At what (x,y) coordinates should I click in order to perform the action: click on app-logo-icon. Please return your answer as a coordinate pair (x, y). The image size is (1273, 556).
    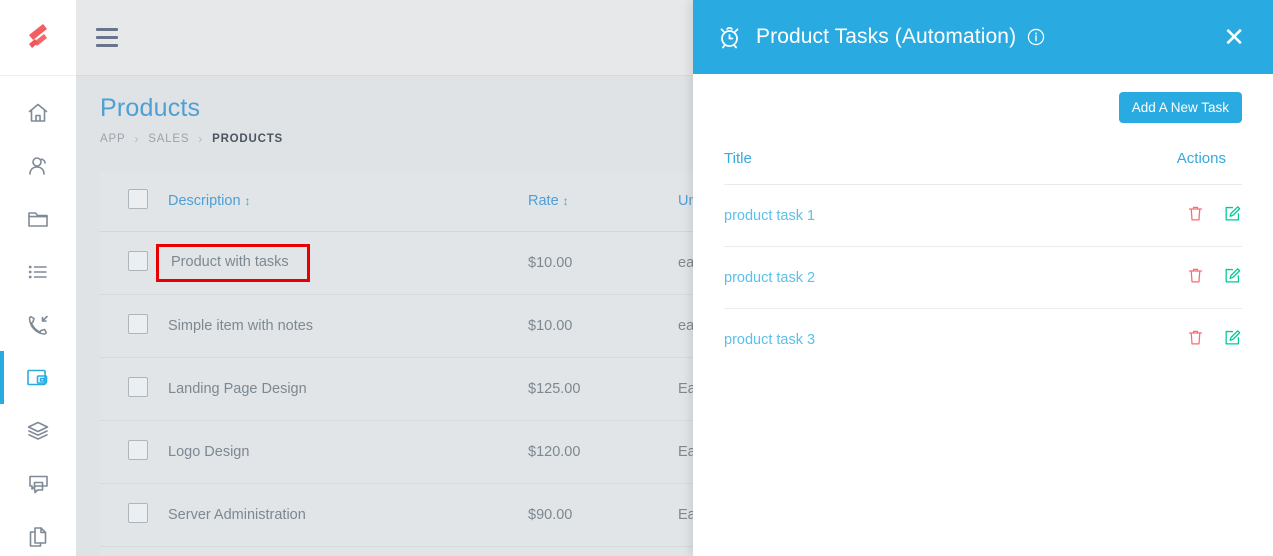
    Looking at the image, I should click on (38, 35).